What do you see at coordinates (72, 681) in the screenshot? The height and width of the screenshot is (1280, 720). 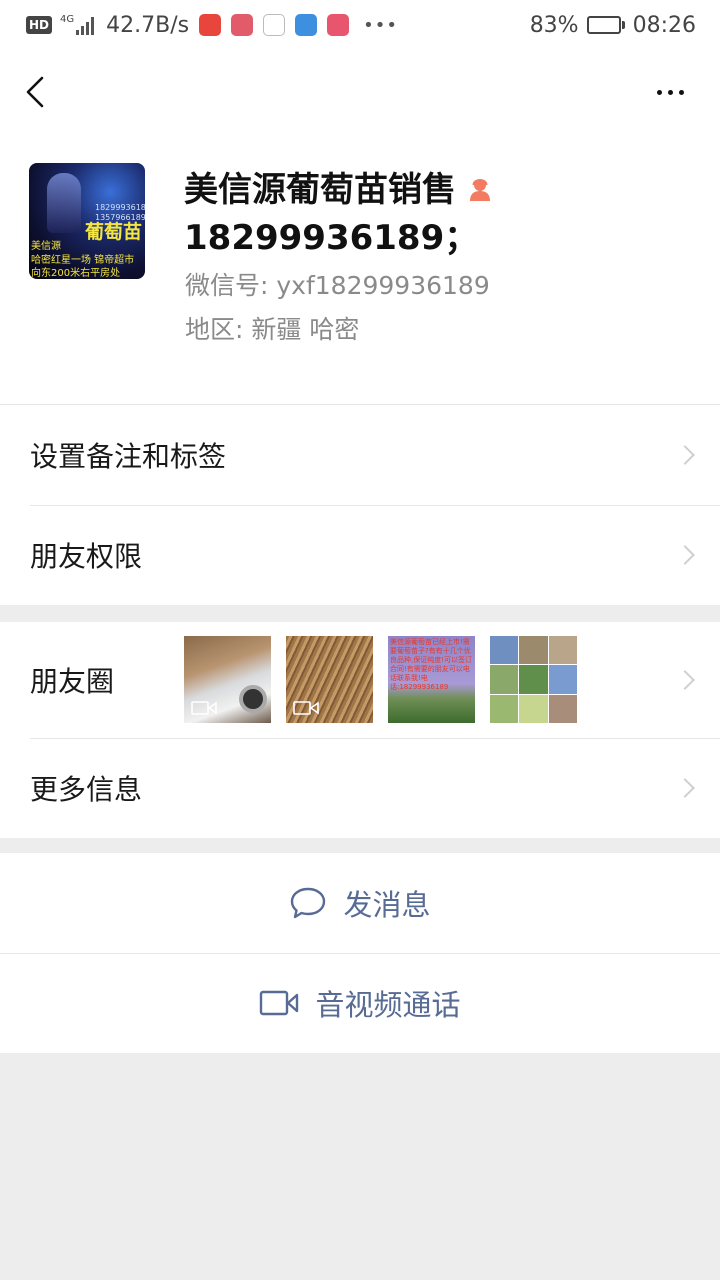 I see `moments-label: 朋友圈` at bounding box center [72, 681].